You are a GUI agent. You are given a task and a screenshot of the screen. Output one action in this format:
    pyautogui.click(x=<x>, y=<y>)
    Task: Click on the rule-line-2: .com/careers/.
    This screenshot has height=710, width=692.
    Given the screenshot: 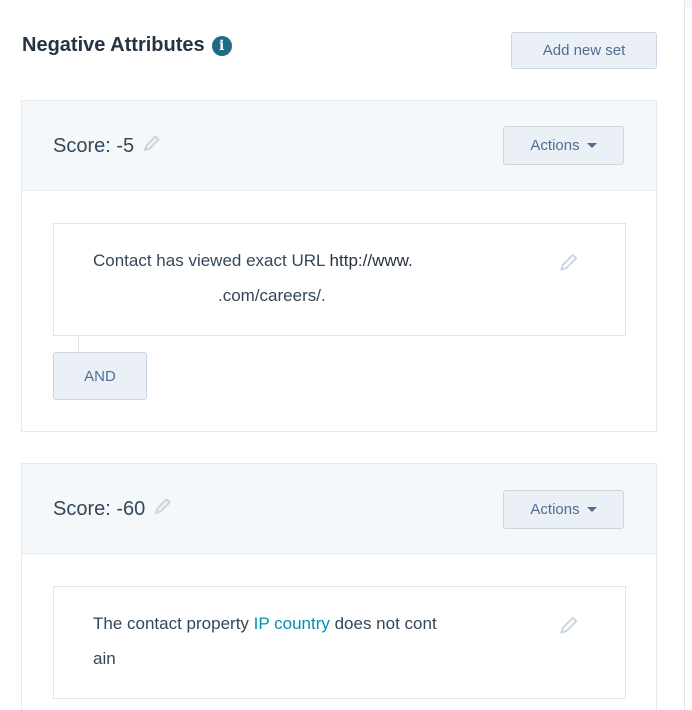 What is the action you would take?
    pyautogui.click(x=272, y=295)
    